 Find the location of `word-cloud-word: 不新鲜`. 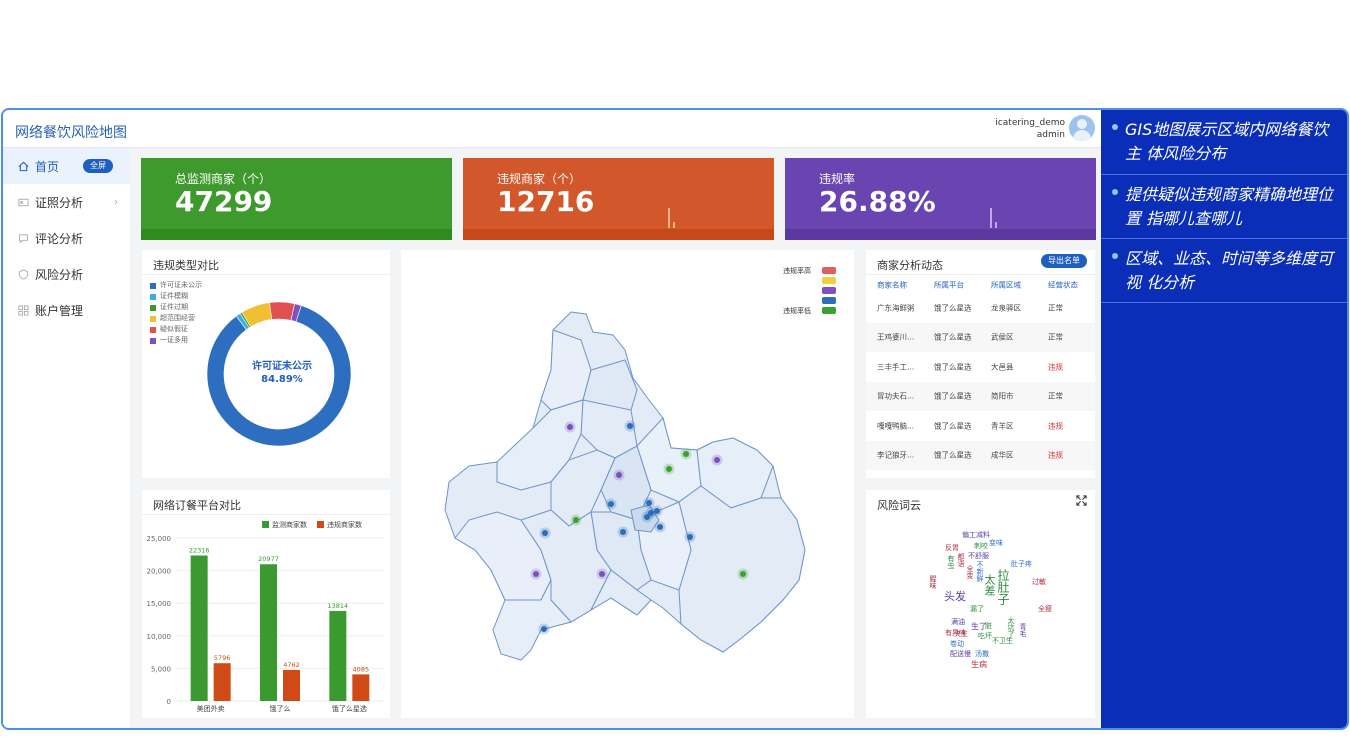

word-cloud-word: 不新鲜 is located at coordinates (980, 571).